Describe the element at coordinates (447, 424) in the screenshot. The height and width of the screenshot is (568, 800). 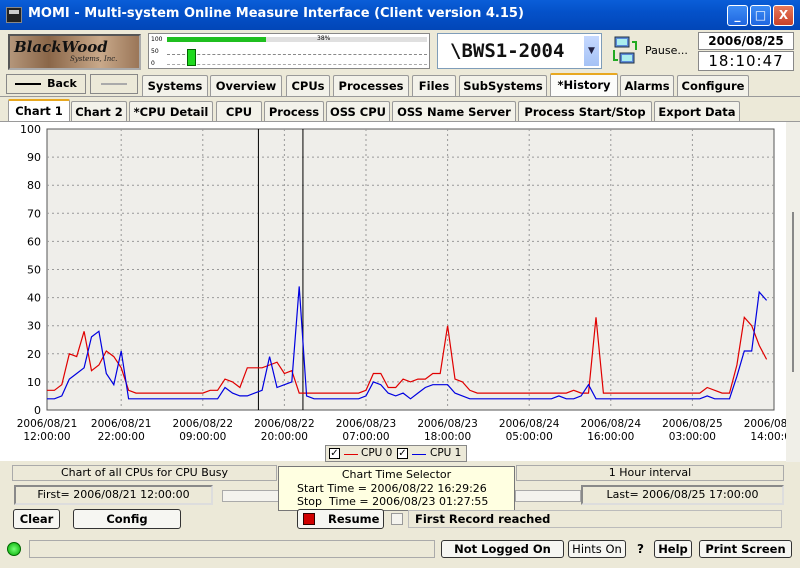
I see `x-tick-label-date: 2006/08/23` at that location.